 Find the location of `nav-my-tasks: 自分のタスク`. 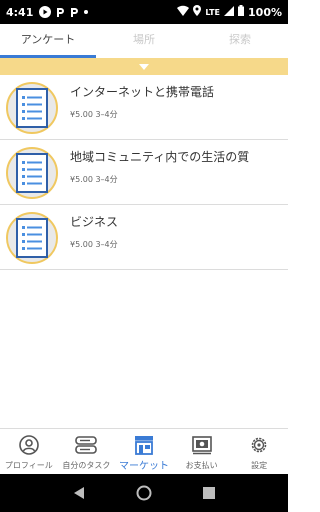

nav-my-tasks: 自分のタスク is located at coordinates (87, 450).